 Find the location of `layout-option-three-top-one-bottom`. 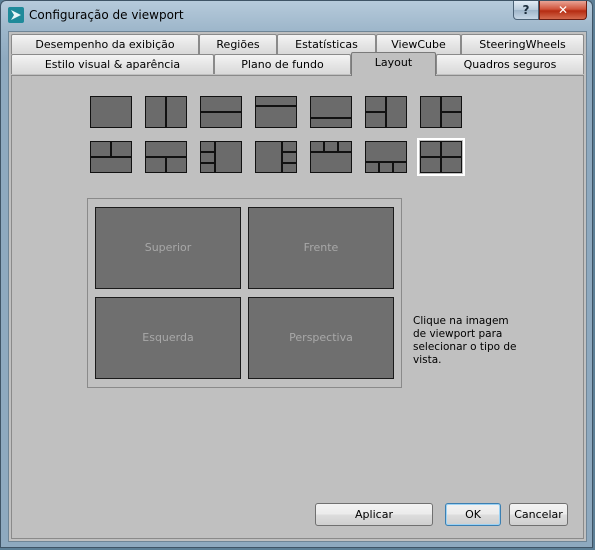

layout-option-three-top-one-bottom is located at coordinates (331, 157).